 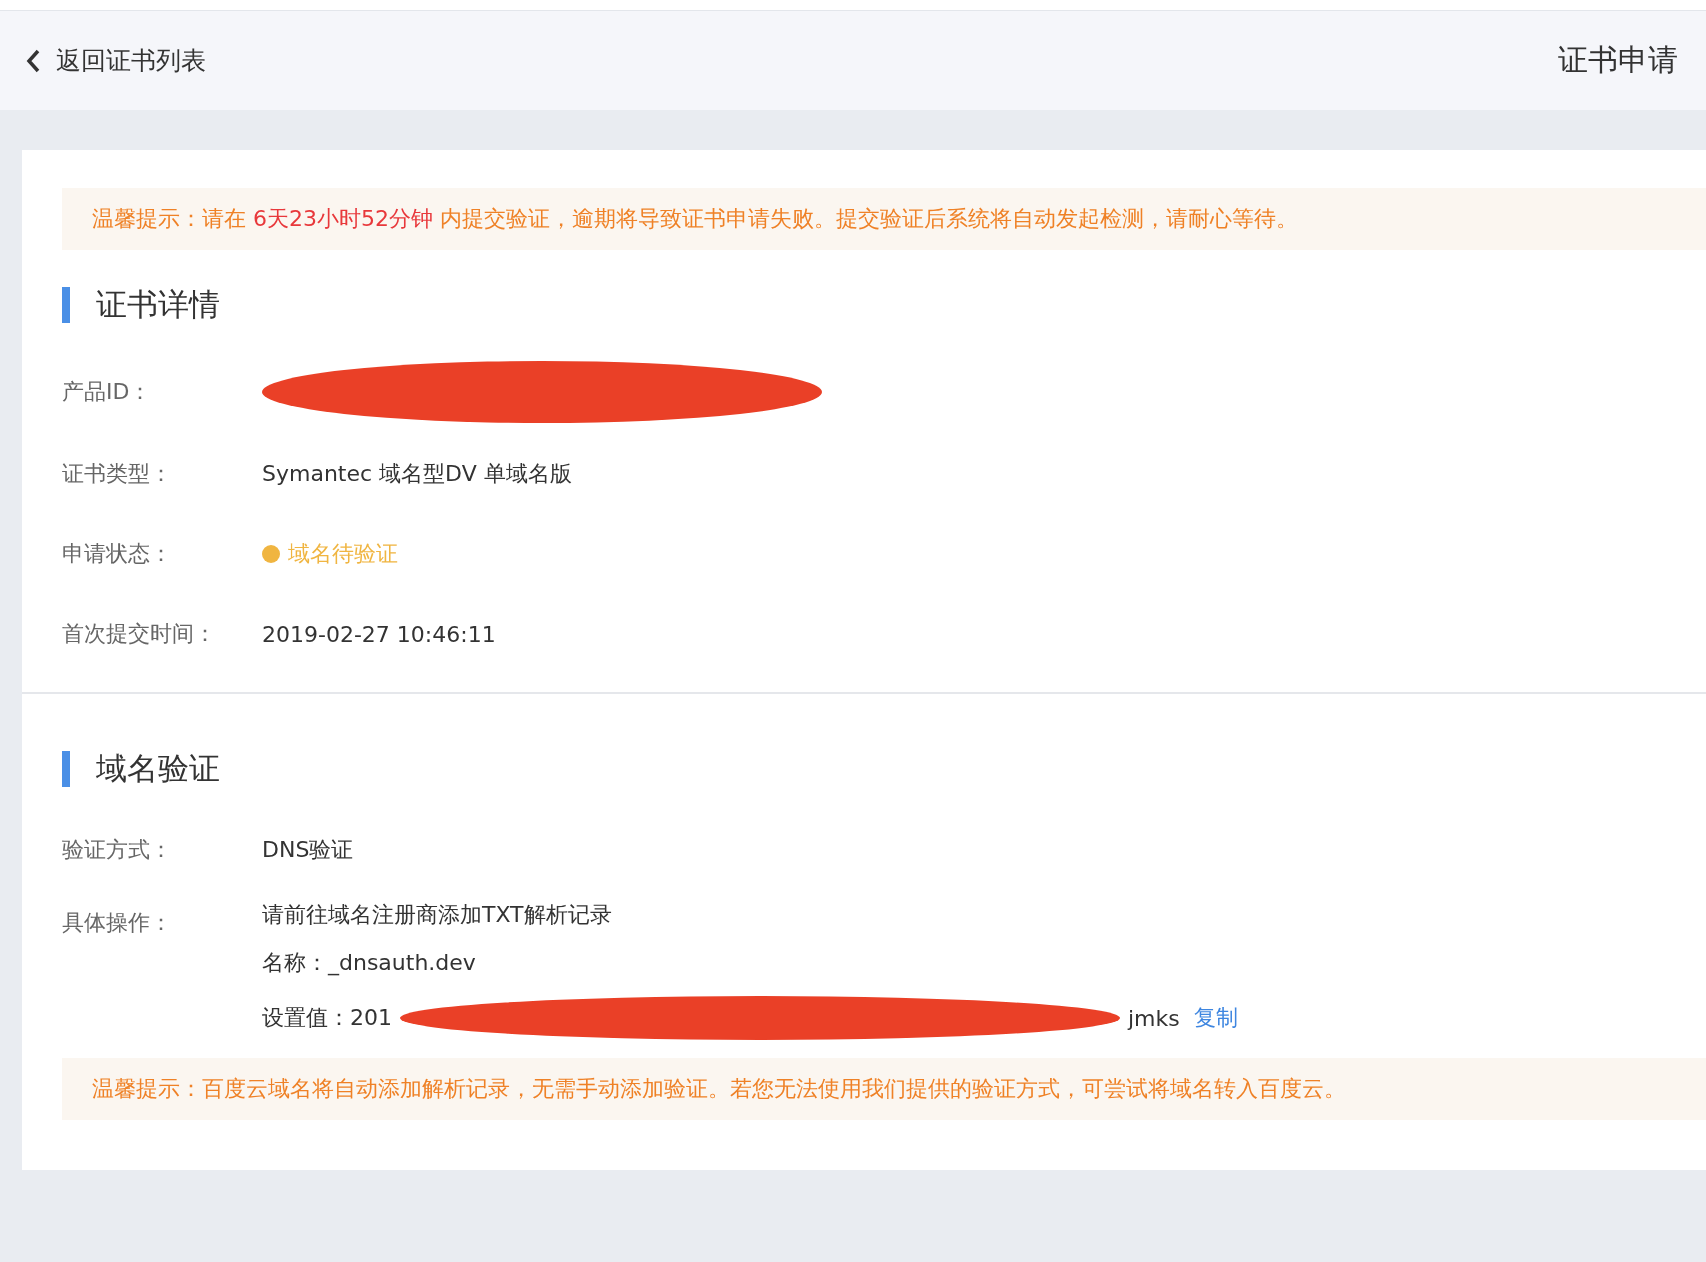 I want to click on chevron-left-icon, so click(x=33, y=60).